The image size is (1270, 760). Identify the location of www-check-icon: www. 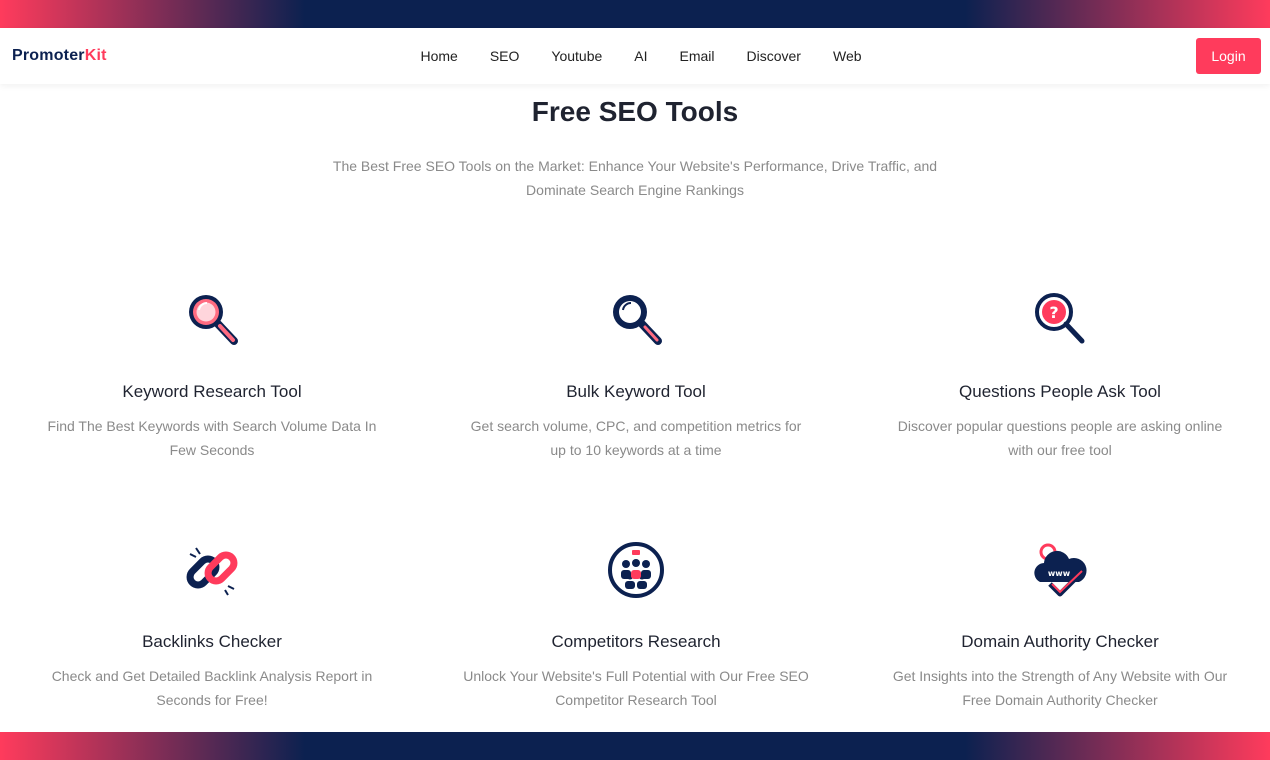
(1059, 570).